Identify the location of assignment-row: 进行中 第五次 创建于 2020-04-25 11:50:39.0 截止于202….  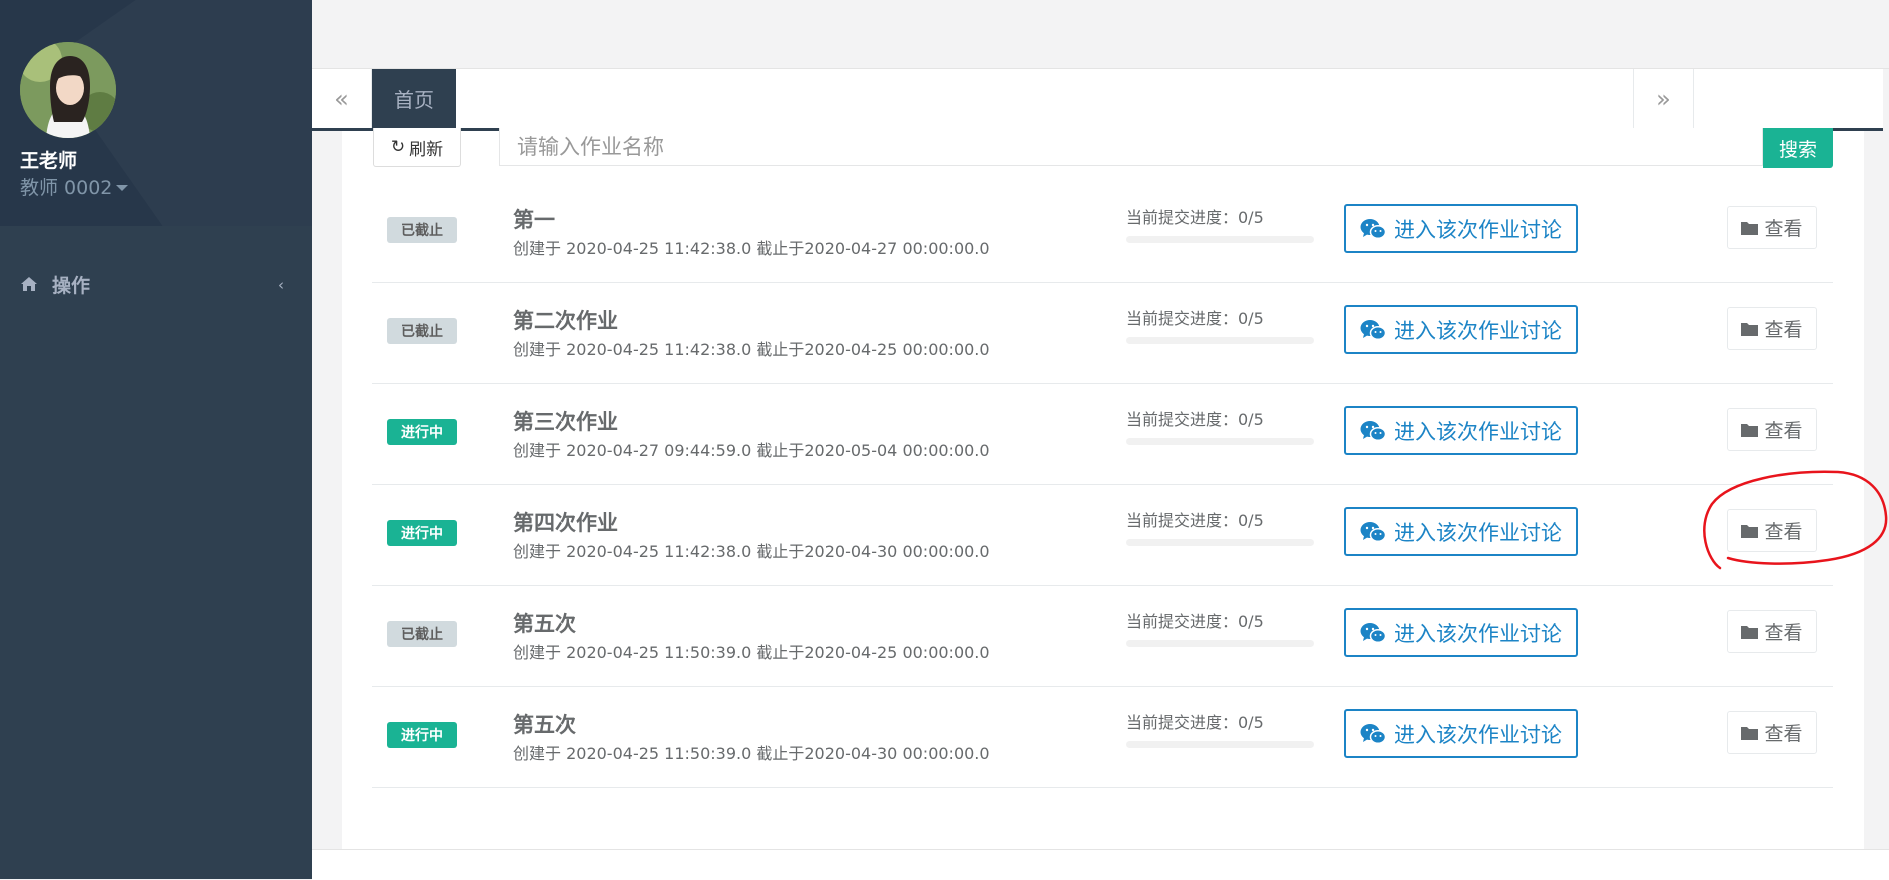
(1102, 737).